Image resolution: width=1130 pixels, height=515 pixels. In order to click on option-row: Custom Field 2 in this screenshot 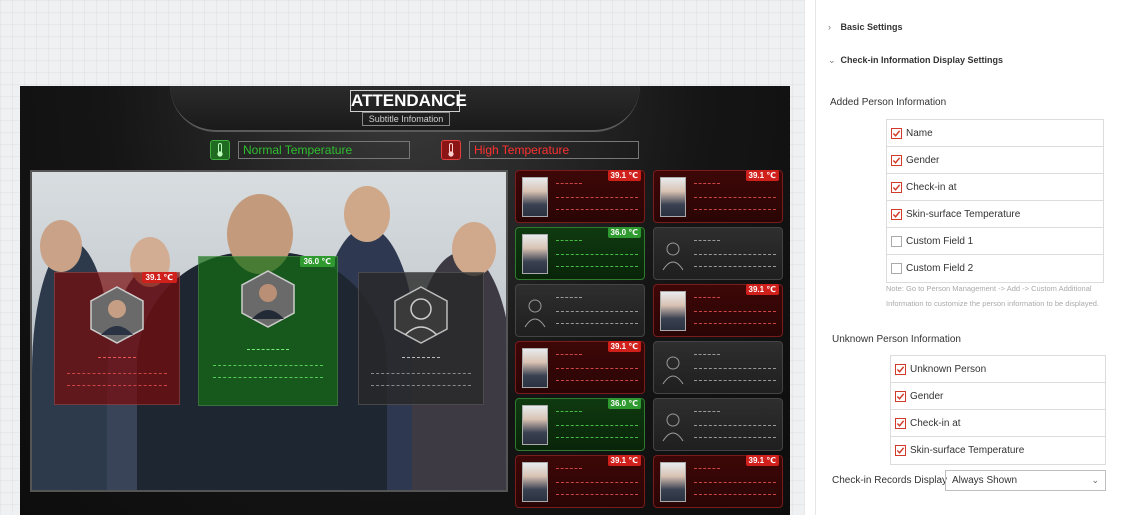, I will do `click(995, 268)`.